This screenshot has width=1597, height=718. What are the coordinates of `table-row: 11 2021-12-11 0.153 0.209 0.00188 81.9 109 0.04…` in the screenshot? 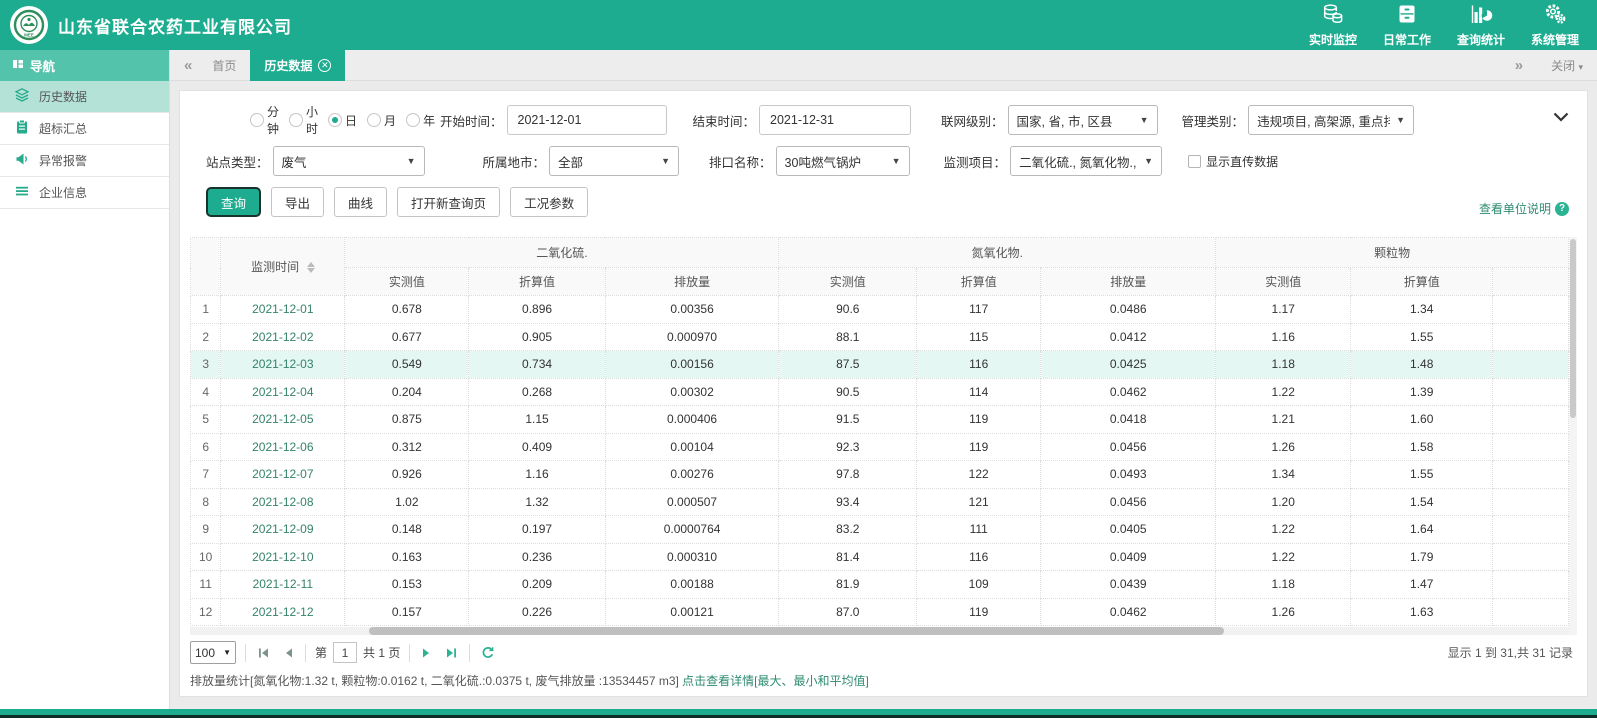 It's located at (879, 584).